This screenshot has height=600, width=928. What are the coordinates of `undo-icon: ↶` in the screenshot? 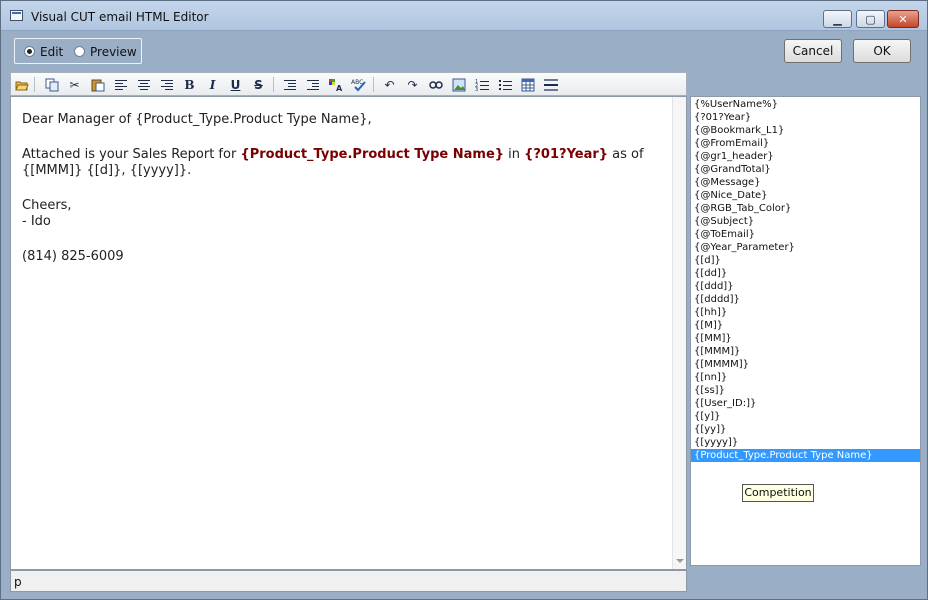 It's located at (389, 84).